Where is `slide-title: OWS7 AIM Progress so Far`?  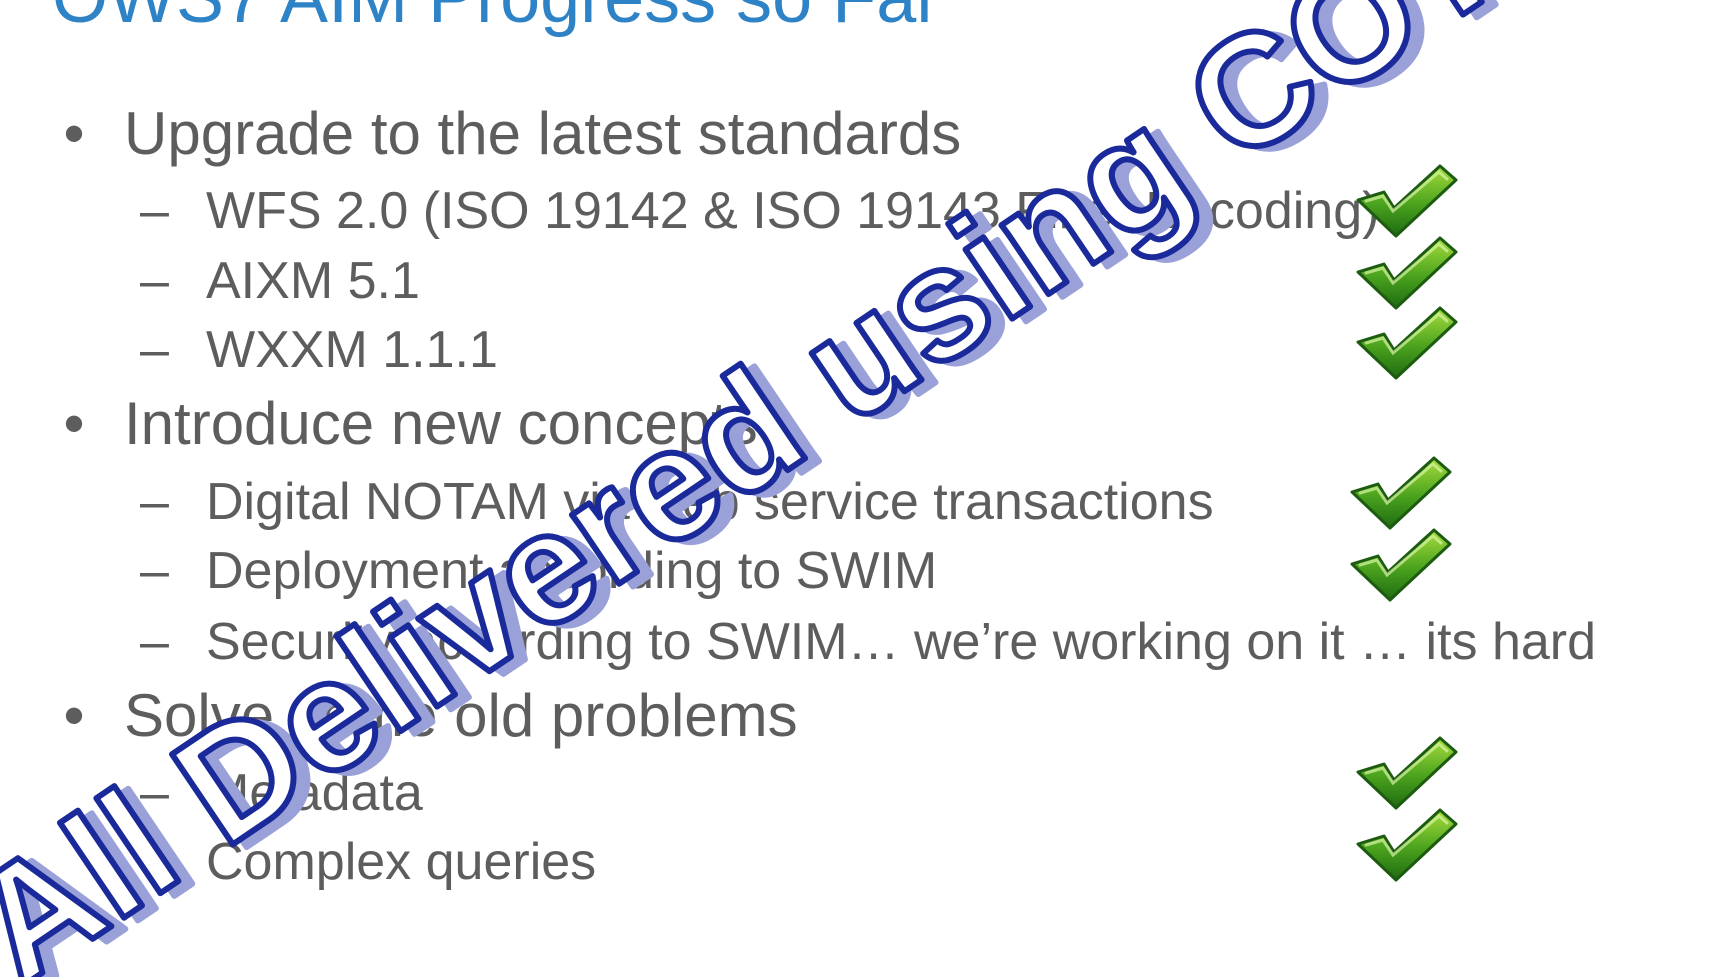 slide-title: OWS7 AIM Progress so Far is located at coordinates (496, 17).